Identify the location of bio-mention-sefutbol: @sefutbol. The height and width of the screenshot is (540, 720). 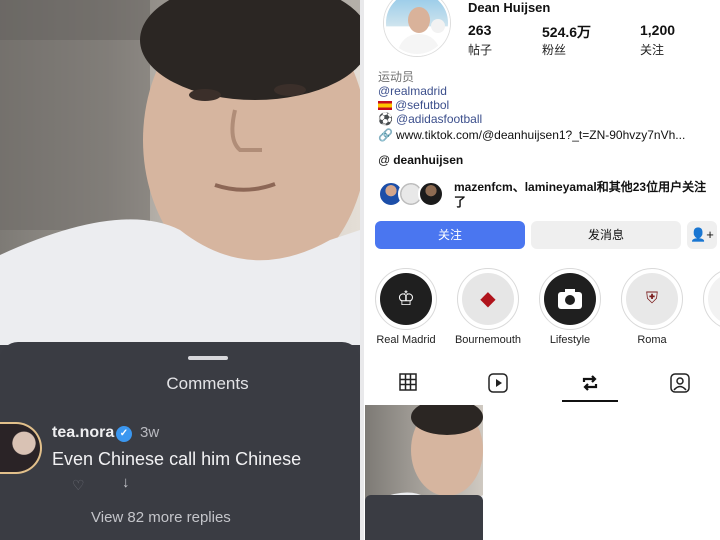
(413, 105).